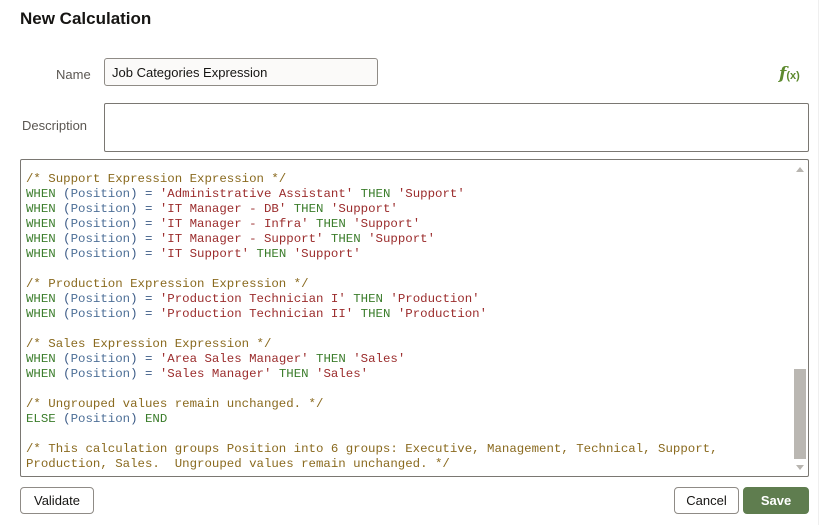 The width and height of the screenshot is (825, 525). Describe the element at coordinates (800, 414) in the screenshot. I see `scroll-thumb` at that location.